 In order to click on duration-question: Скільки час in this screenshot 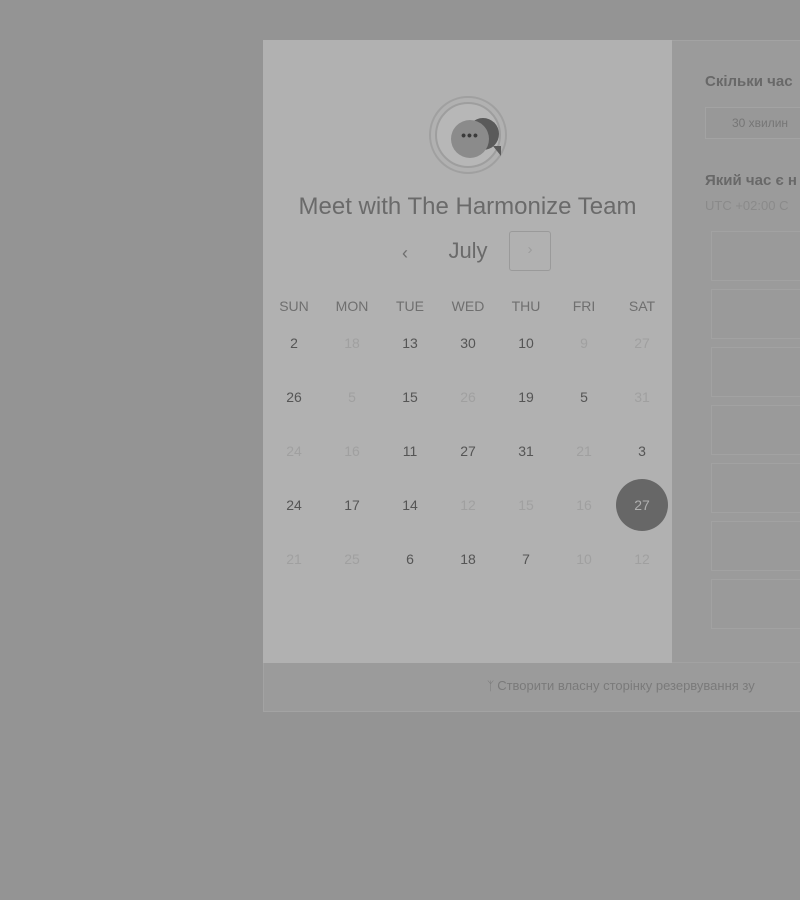, I will do `click(749, 81)`.